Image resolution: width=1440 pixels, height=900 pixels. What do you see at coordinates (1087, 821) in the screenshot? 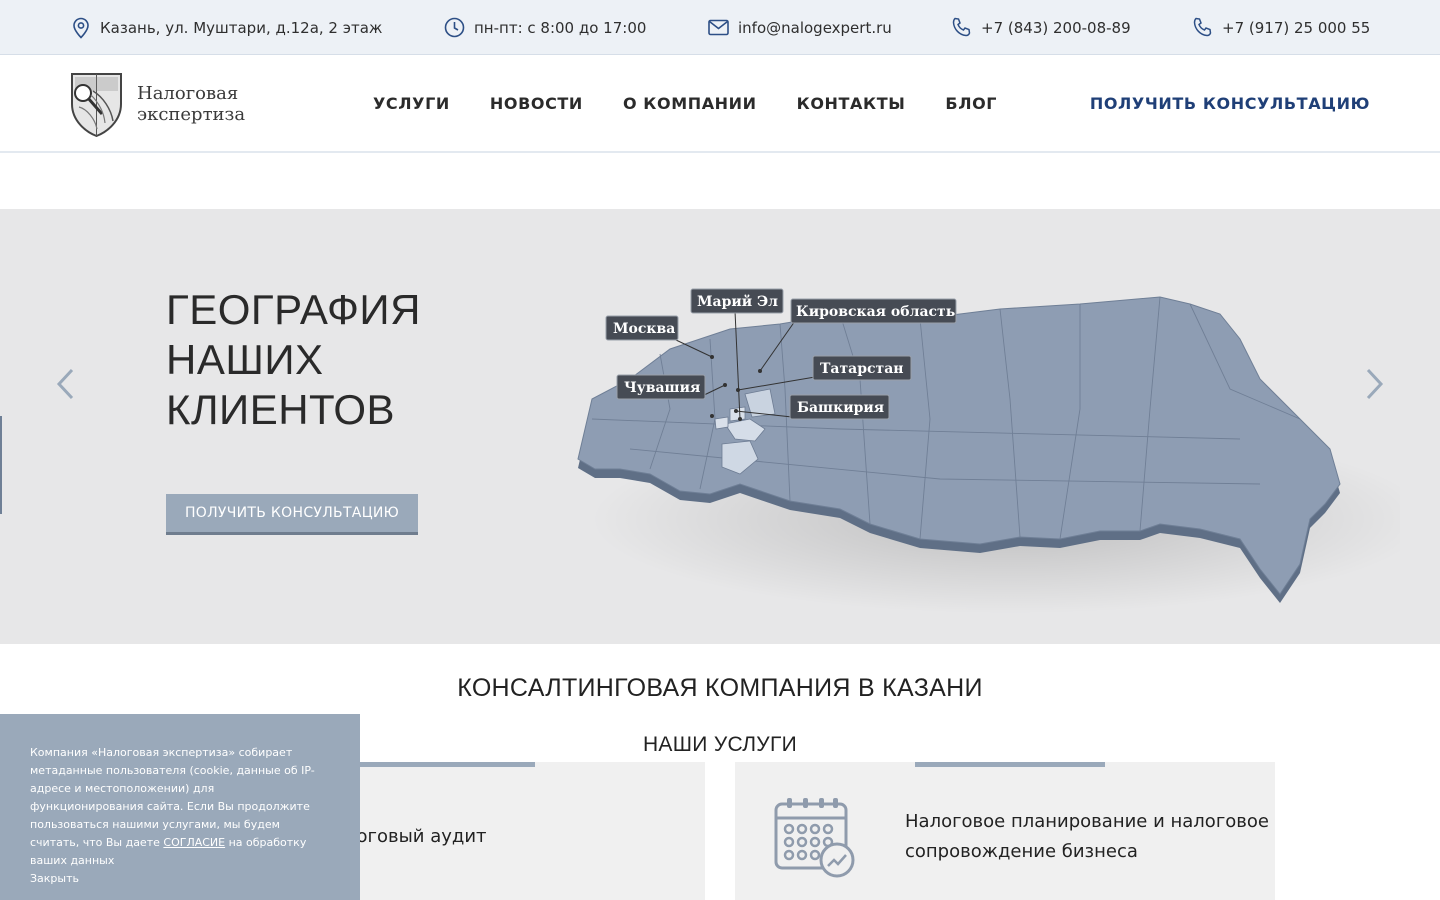
I see `service-label-line1: Налоговое планирование и налоговое` at bounding box center [1087, 821].